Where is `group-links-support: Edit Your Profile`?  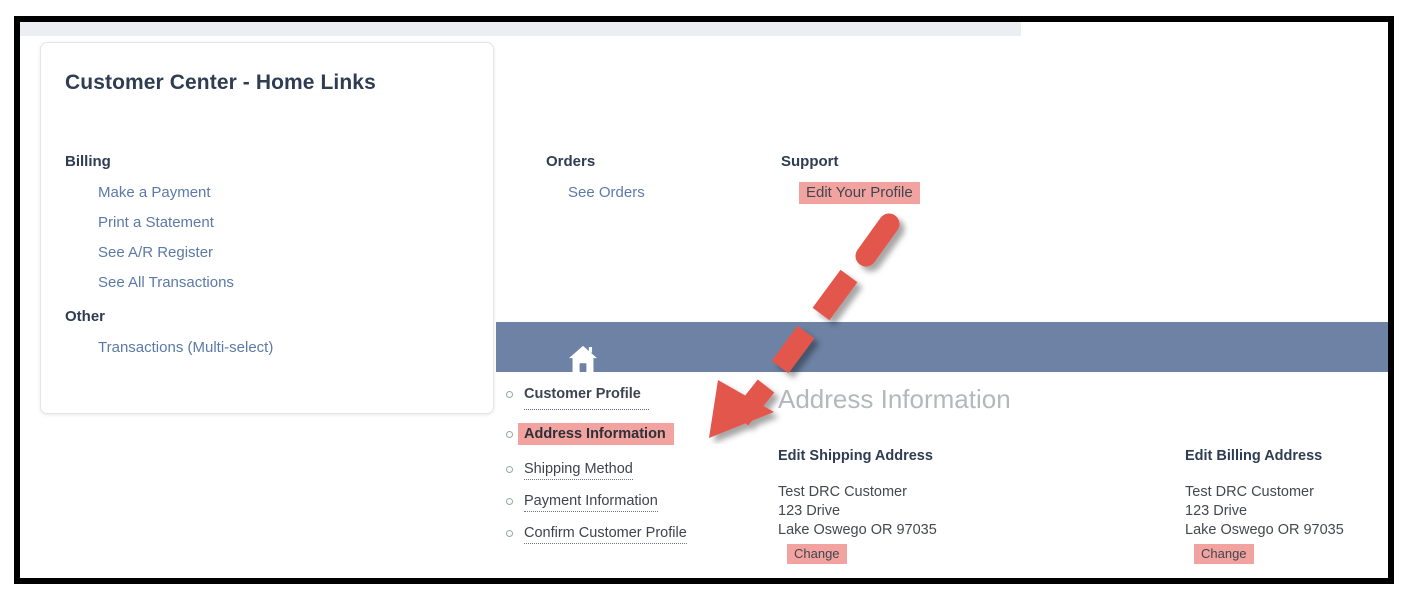 group-links-support: Edit Your Profile is located at coordinates (850, 193).